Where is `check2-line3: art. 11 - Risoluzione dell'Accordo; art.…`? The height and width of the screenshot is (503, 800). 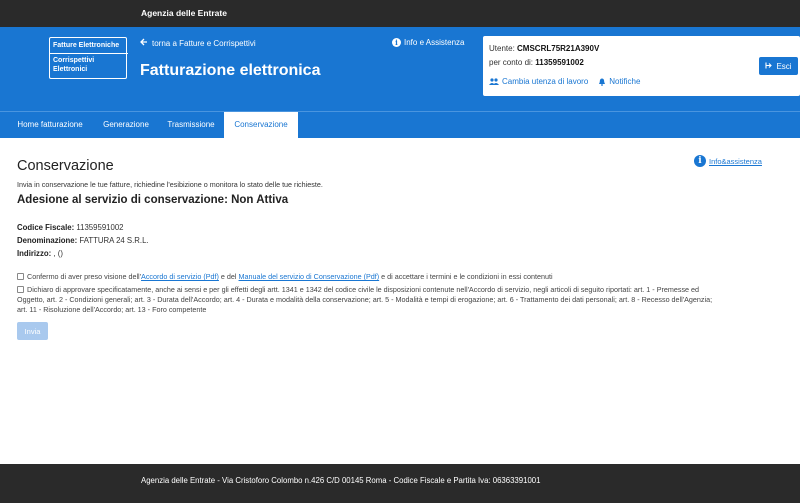 check2-line3: art. 11 - Risoluzione dell'Accordo; art.… is located at coordinates (112, 309).